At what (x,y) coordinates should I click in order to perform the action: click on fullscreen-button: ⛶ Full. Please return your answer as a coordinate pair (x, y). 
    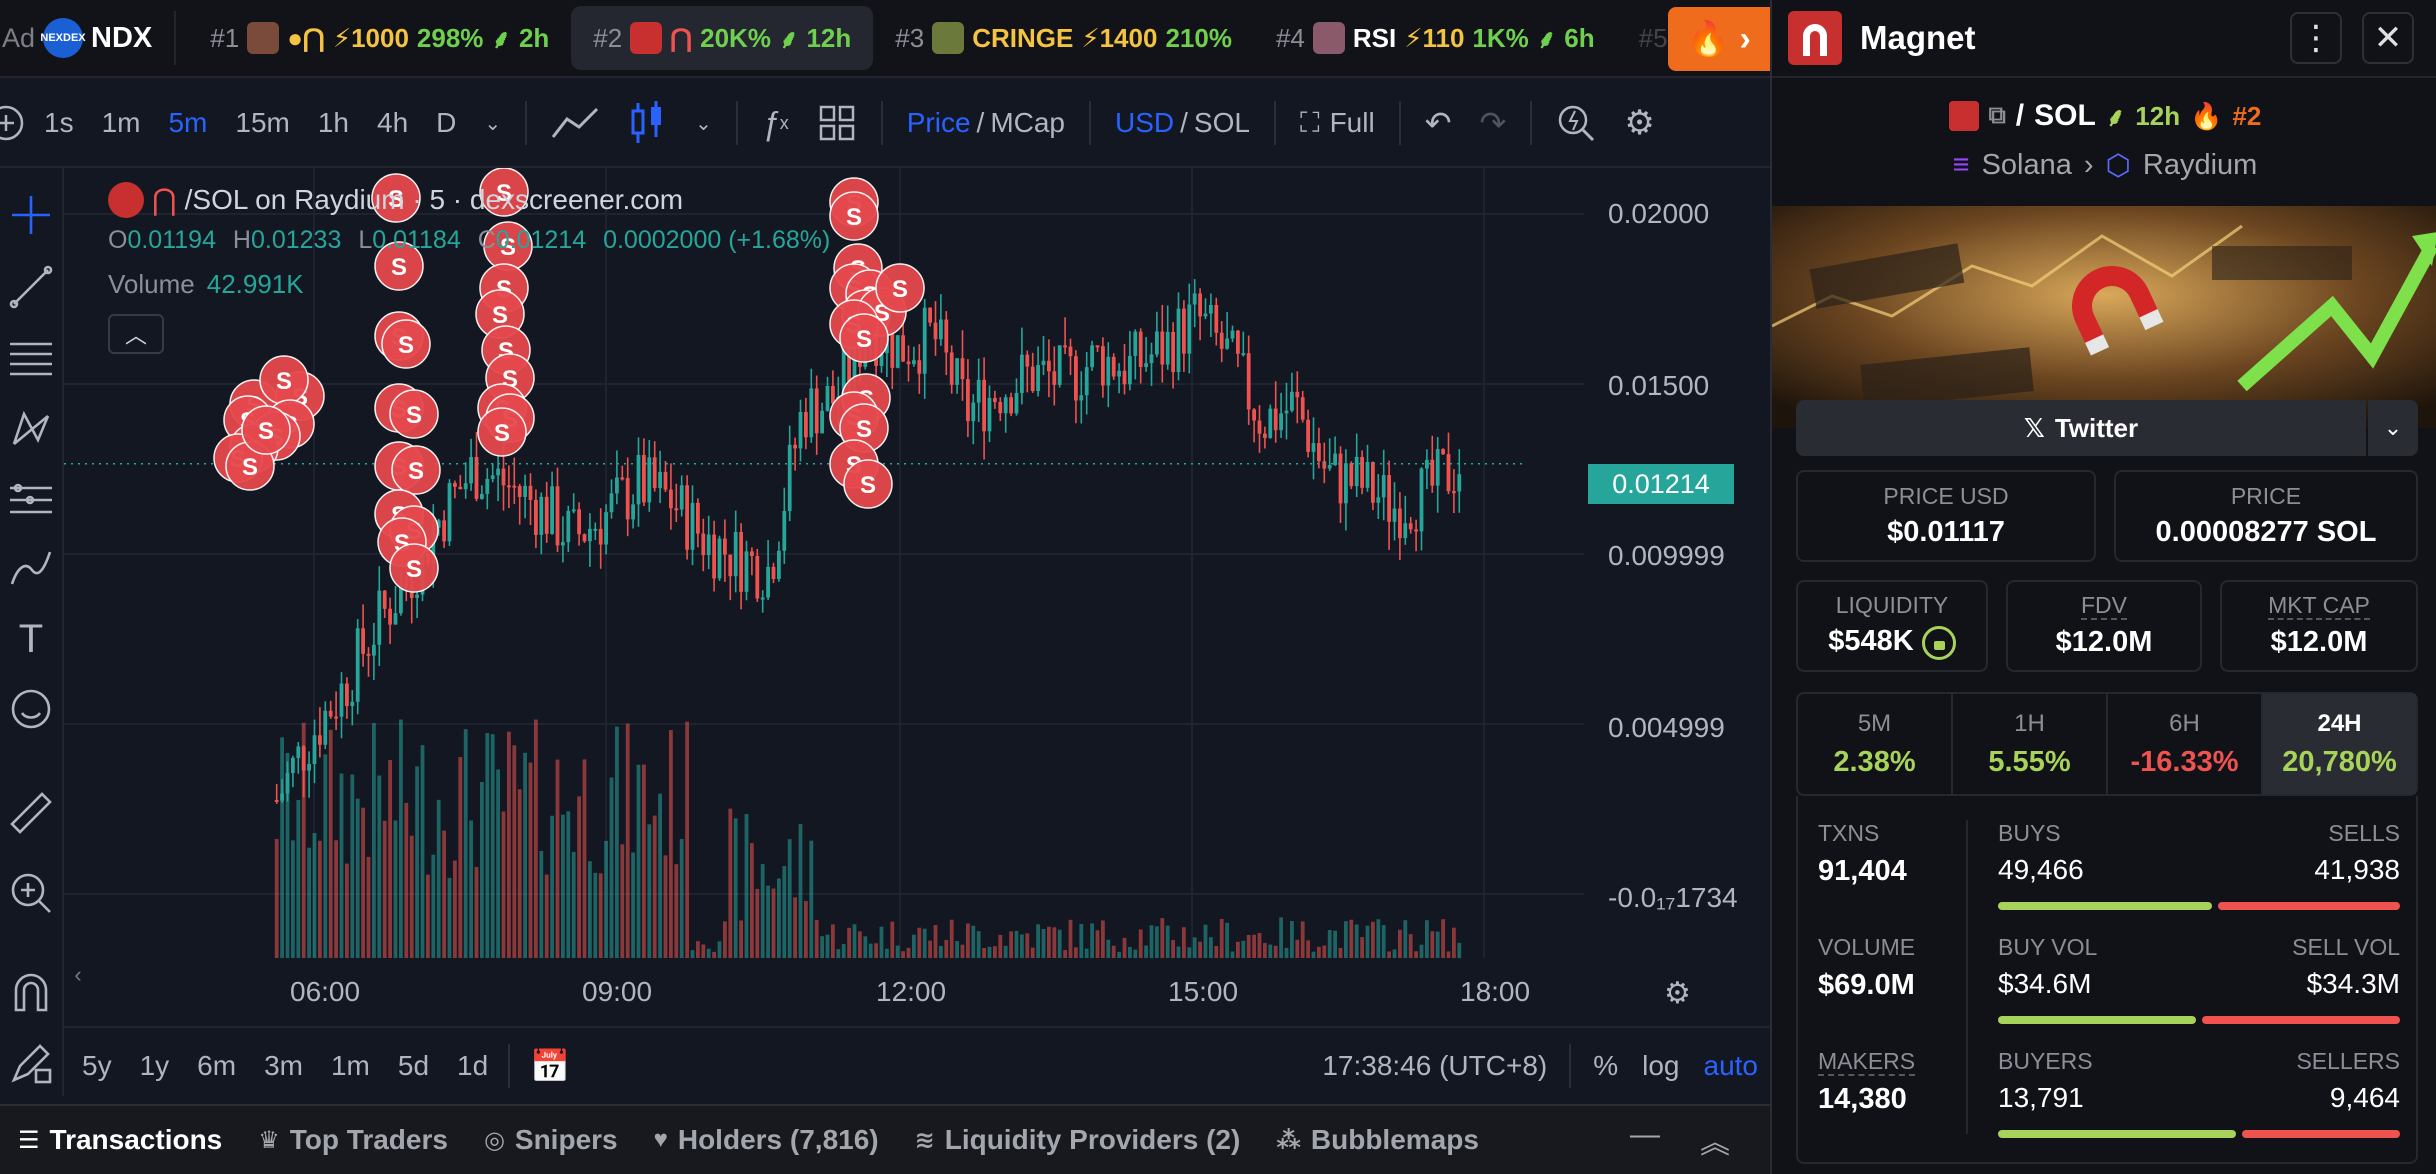
    Looking at the image, I should click on (1337, 123).